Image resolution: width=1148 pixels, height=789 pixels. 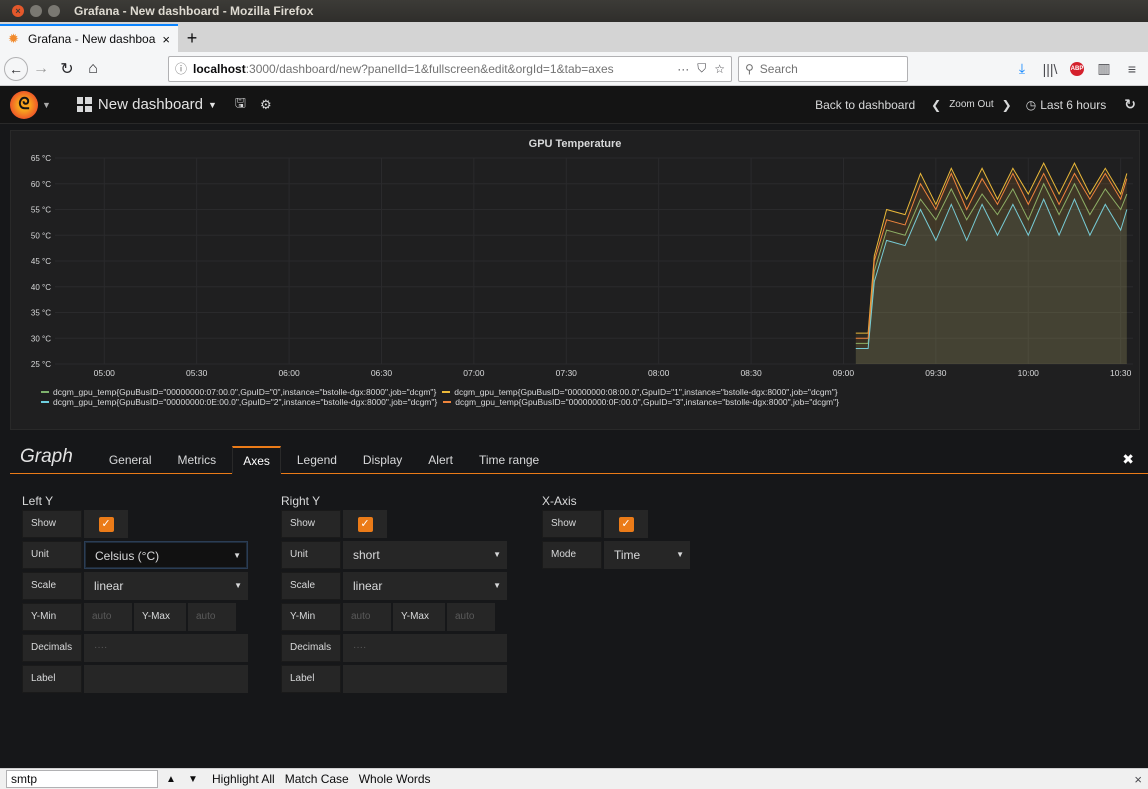 What do you see at coordinates (41, 364) in the screenshot?
I see `y-tick-label: 25 °C` at bounding box center [41, 364].